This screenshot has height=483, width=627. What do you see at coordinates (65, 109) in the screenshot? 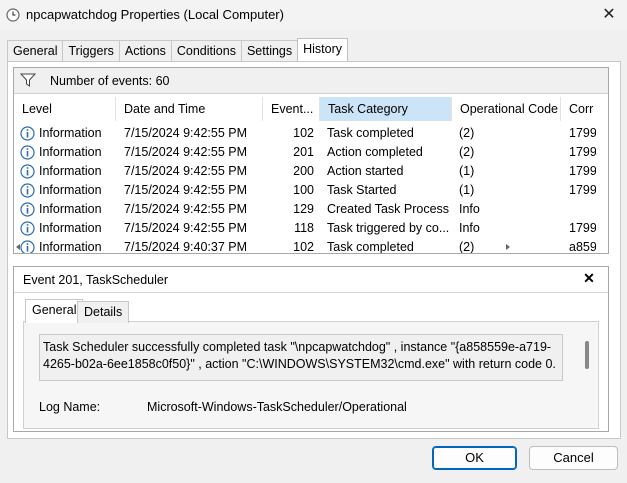
I see `column-header-level: Level` at bounding box center [65, 109].